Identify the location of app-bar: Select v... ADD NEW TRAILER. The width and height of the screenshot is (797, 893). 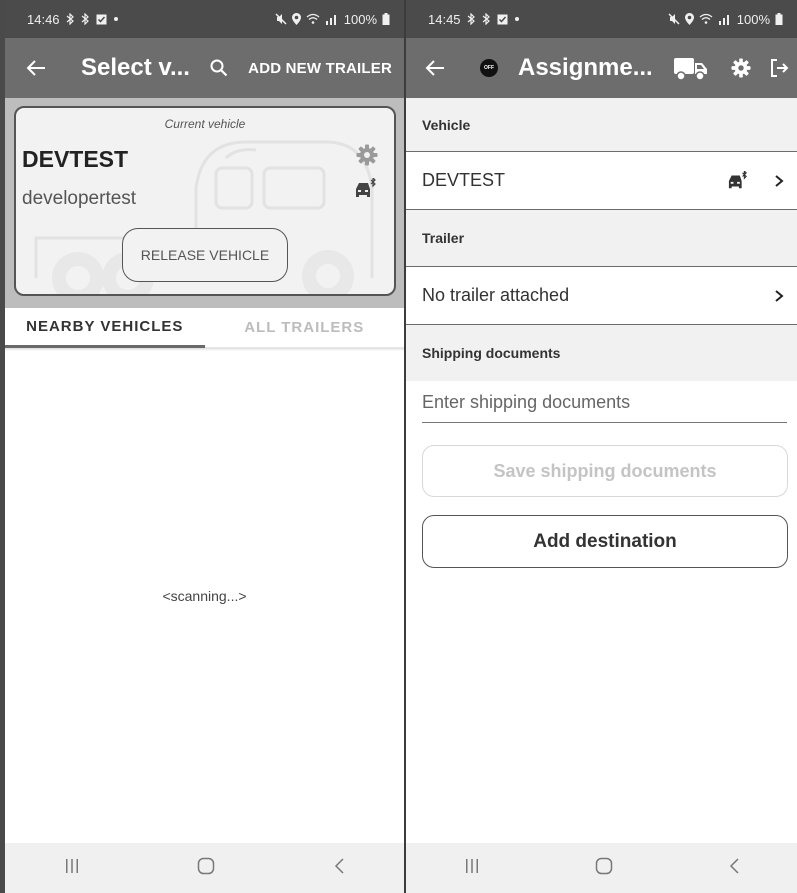
(204, 68).